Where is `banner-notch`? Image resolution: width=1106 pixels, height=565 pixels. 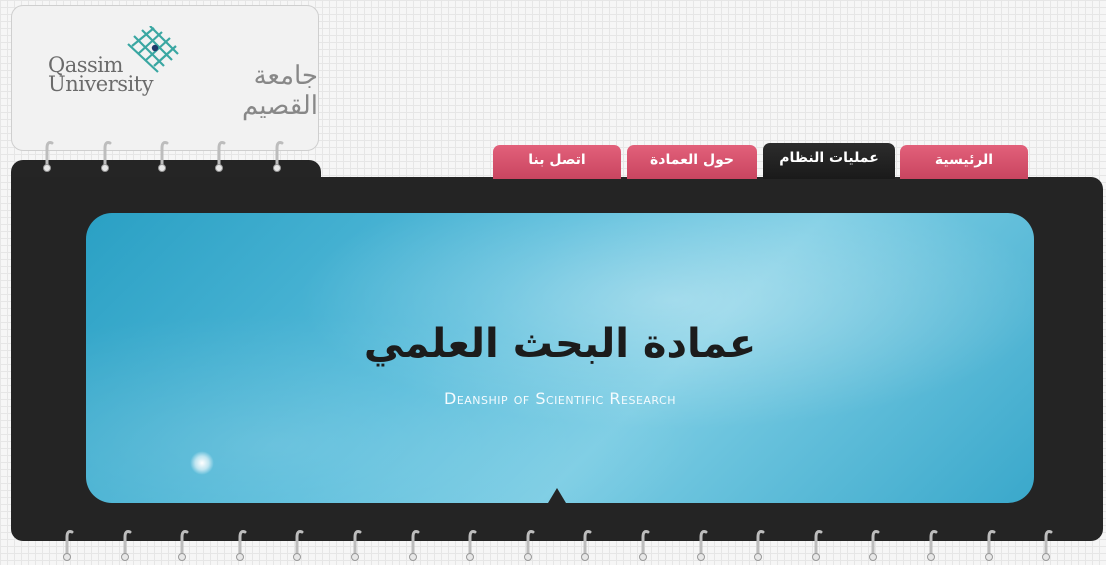 banner-notch is located at coordinates (557, 495).